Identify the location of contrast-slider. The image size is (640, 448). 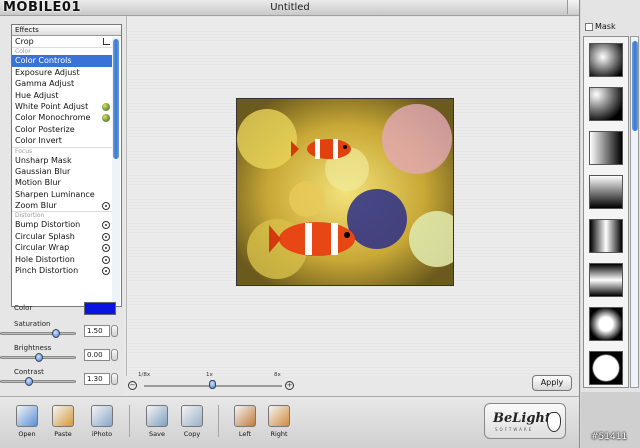
(38, 381).